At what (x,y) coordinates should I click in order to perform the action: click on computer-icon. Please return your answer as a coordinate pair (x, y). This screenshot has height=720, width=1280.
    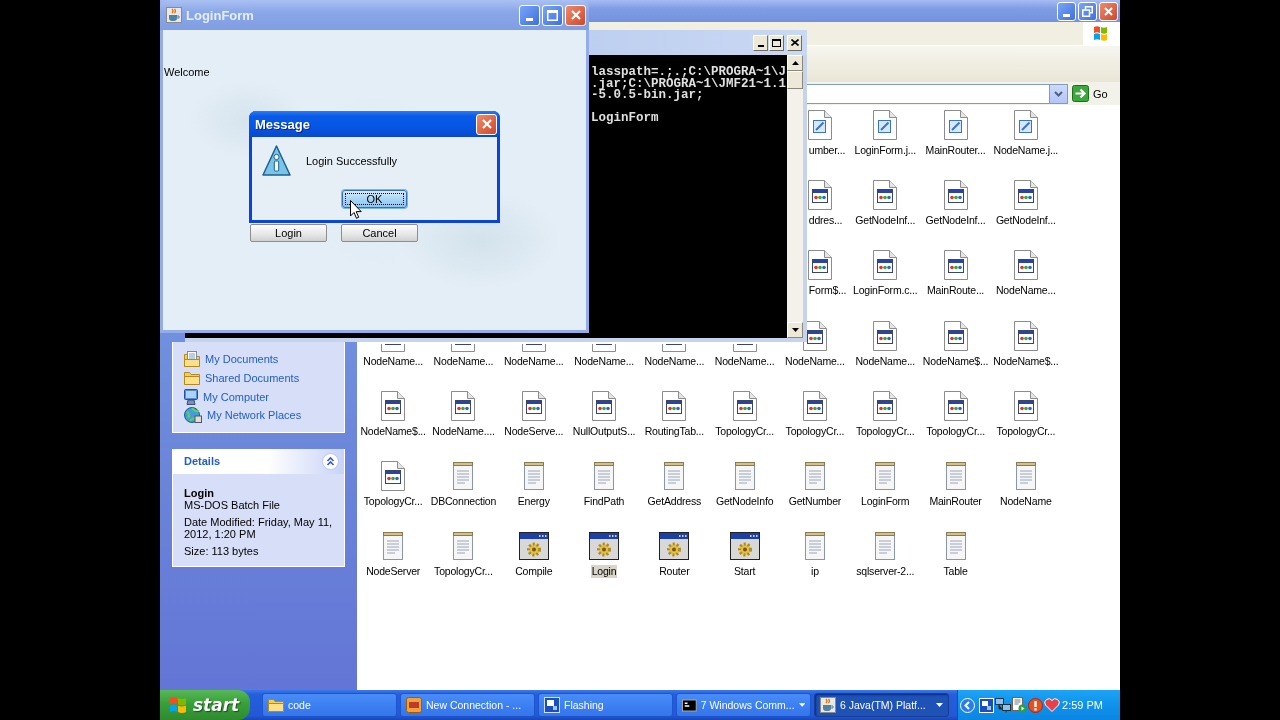
    Looking at the image, I should click on (191, 396).